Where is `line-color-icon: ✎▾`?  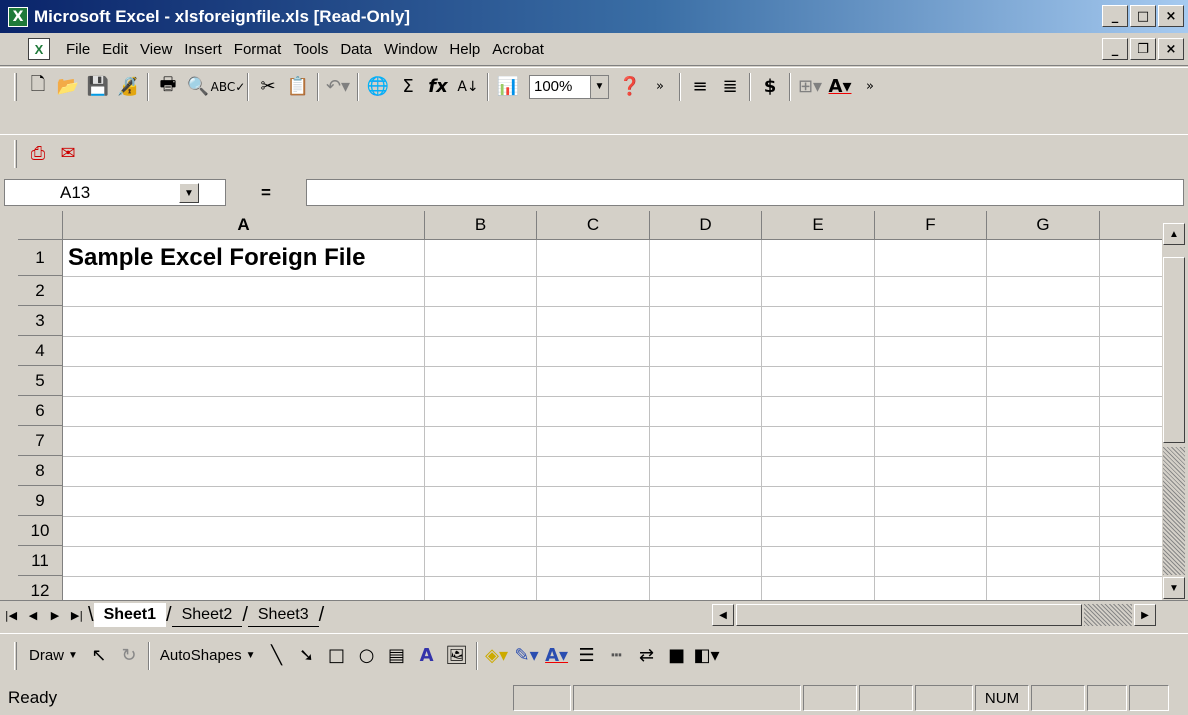 line-color-icon: ✎▾ is located at coordinates (527, 656).